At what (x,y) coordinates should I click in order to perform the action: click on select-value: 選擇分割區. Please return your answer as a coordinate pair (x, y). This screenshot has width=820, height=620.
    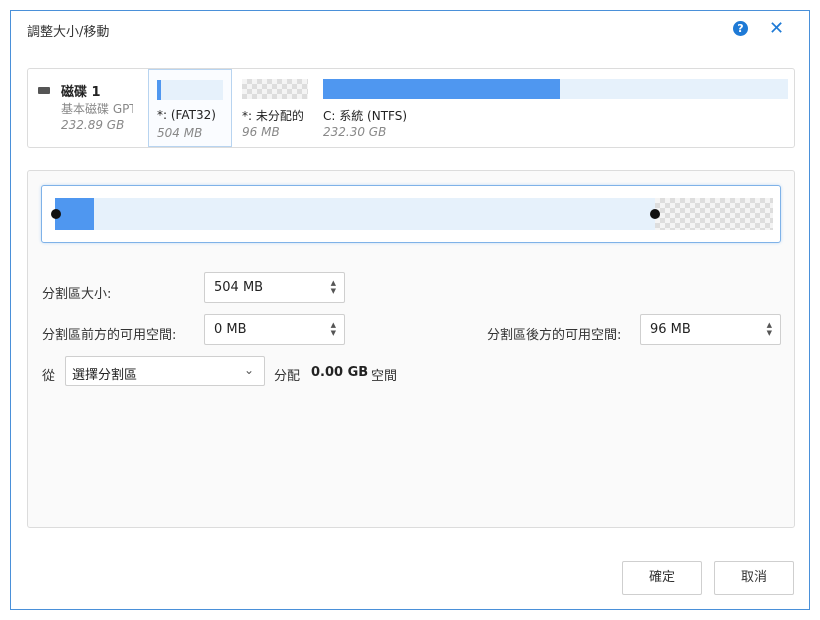
    Looking at the image, I should click on (105, 375).